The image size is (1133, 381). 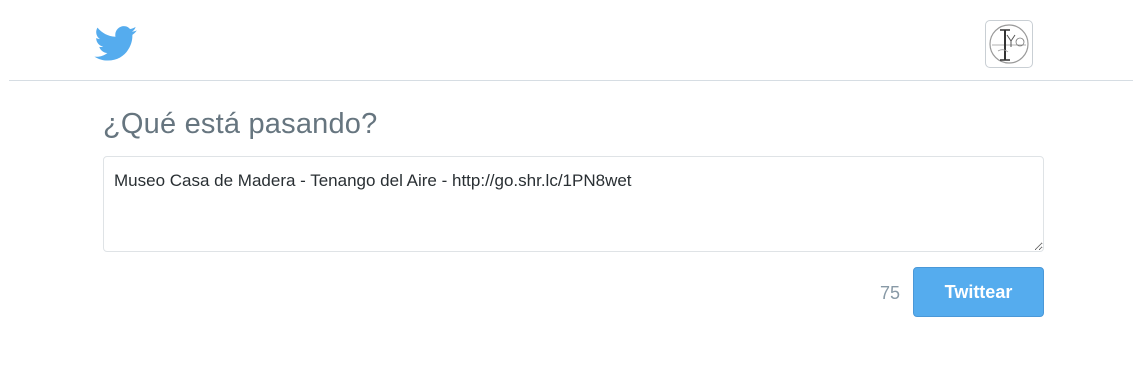 What do you see at coordinates (240, 124) in the screenshot?
I see `compose-heading: ¿Qué está pasando?` at bounding box center [240, 124].